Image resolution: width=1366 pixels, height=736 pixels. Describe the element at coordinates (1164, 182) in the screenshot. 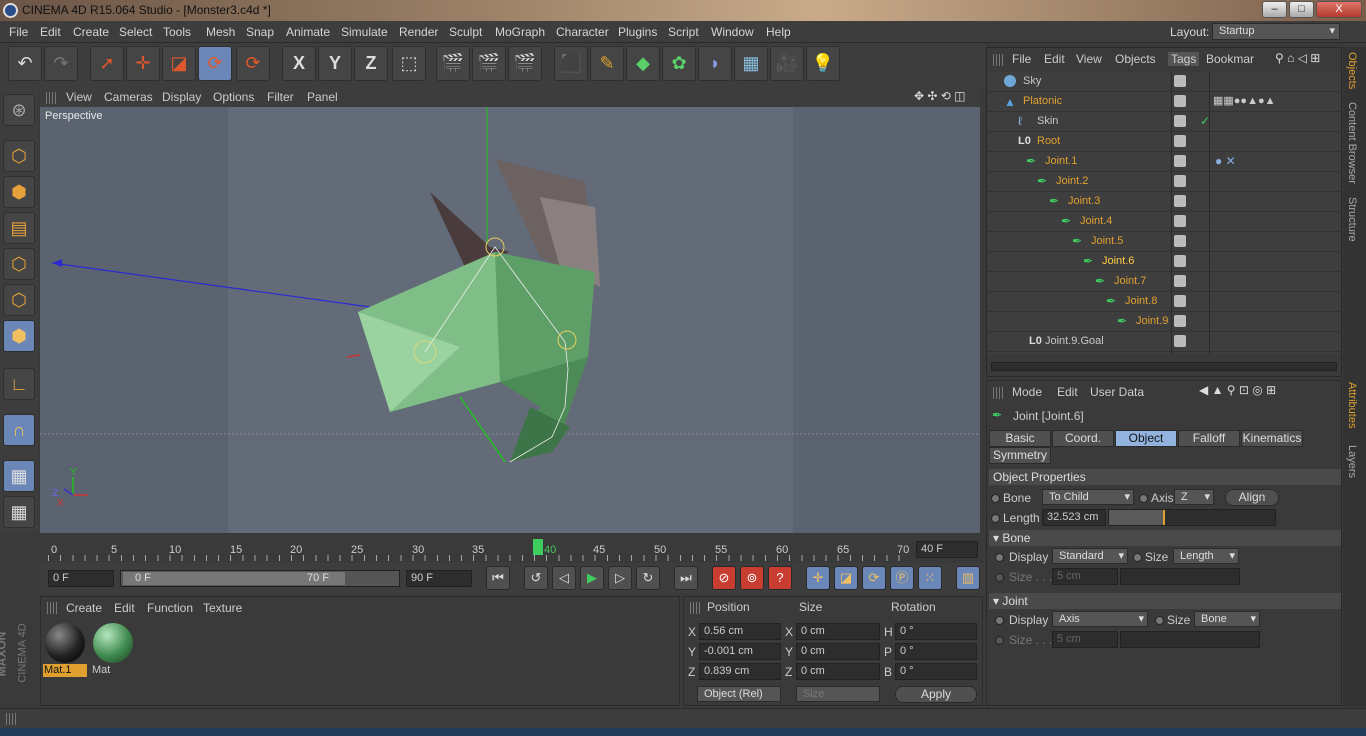

I see `object-row-joint-2: ✒ Joint.2` at that location.